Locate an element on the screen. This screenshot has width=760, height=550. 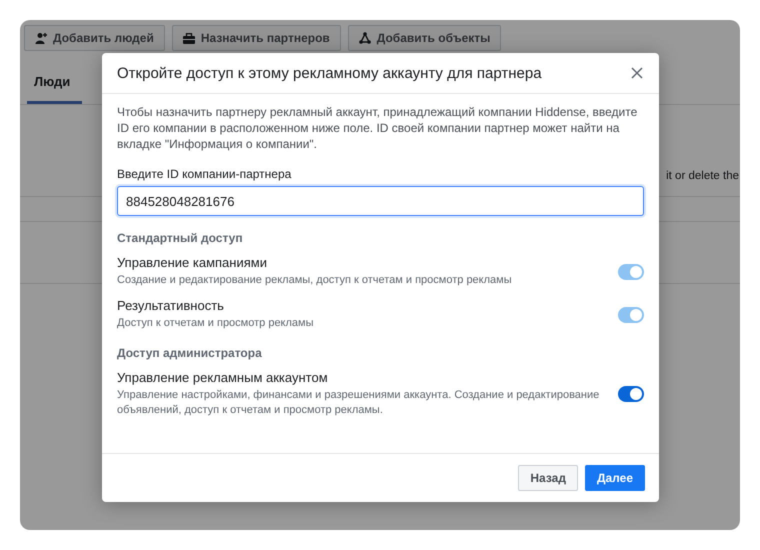
close-icon is located at coordinates (637, 73).